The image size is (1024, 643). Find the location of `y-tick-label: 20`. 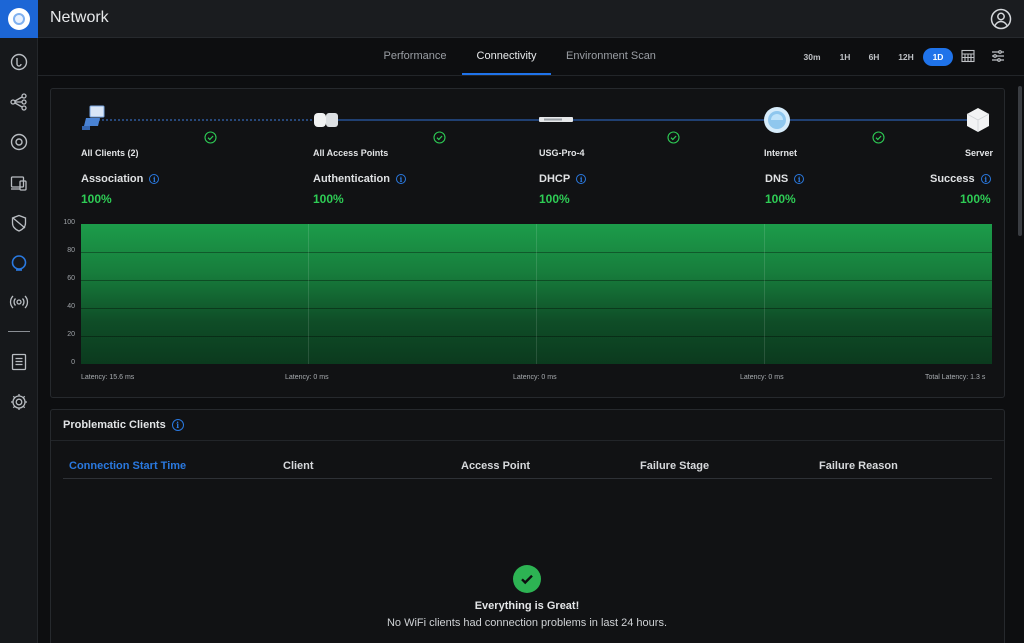

y-tick-label: 20 is located at coordinates (71, 334).